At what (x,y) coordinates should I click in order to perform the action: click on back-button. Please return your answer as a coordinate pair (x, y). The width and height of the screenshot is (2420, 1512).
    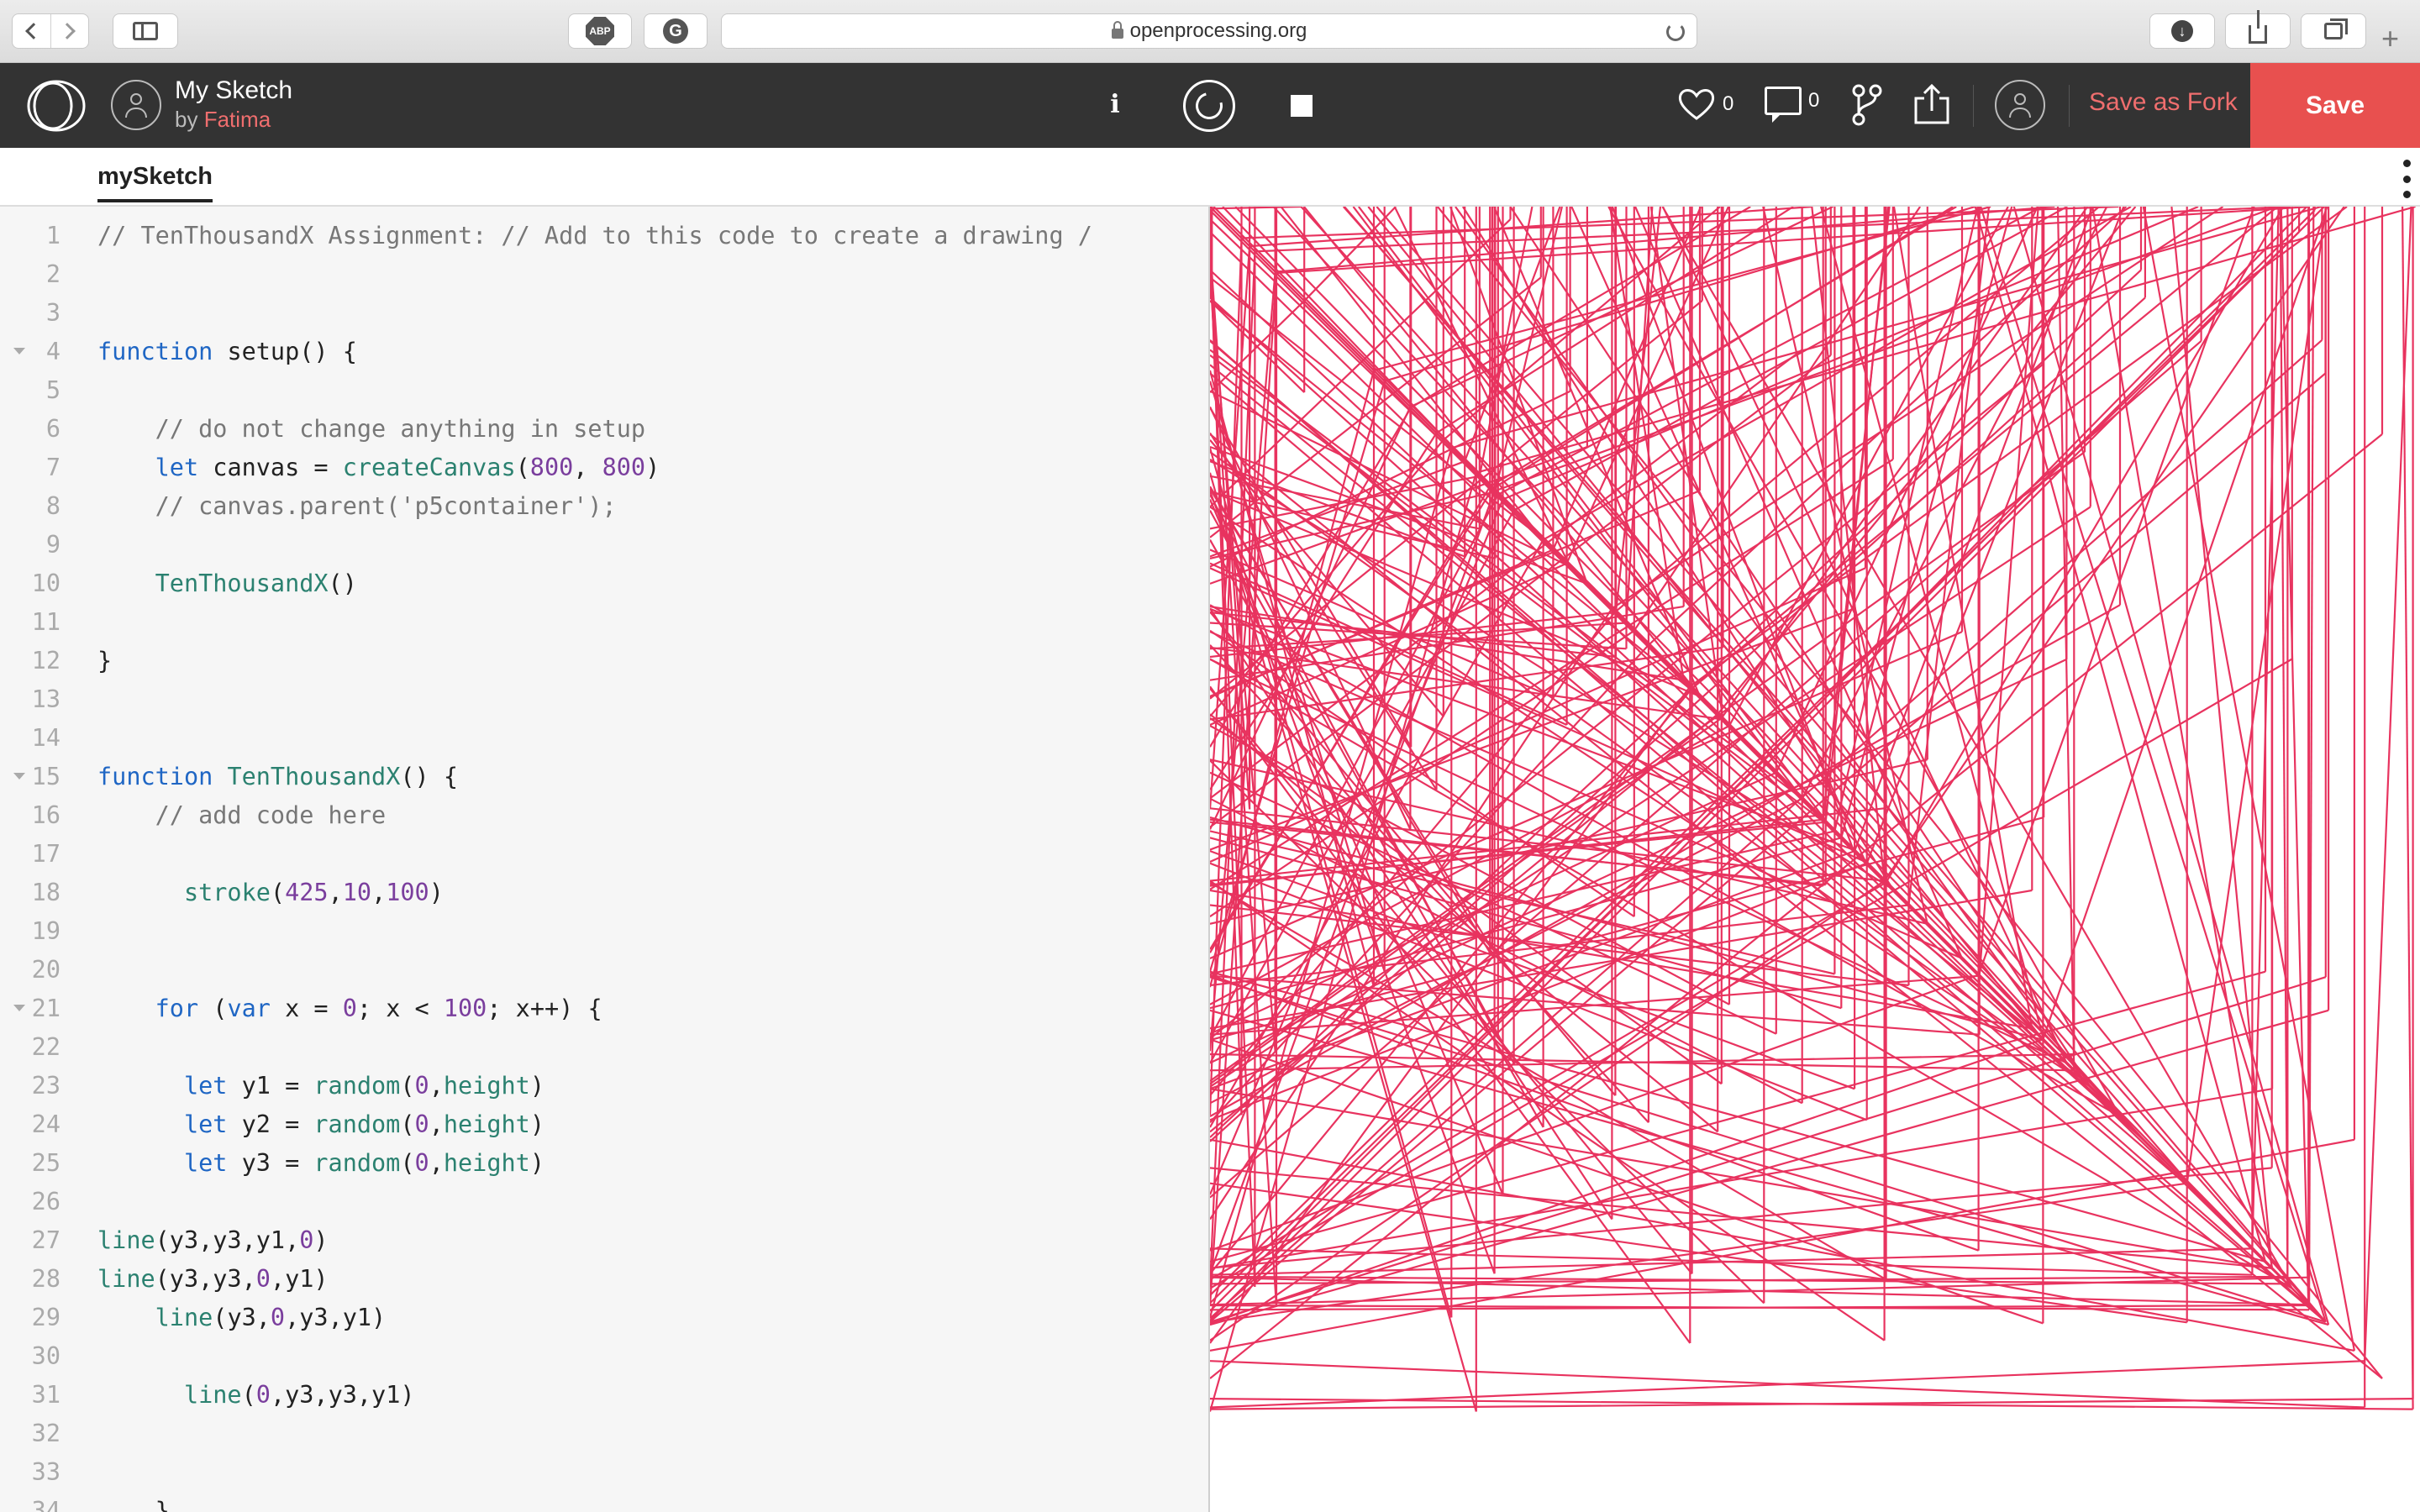
    Looking at the image, I should click on (31, 31).